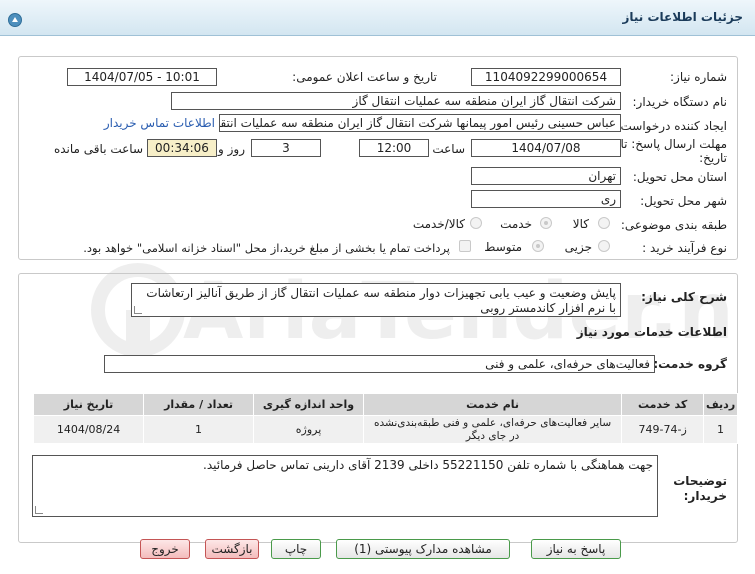 The width and height of the screenshot is (755, 574). I want to click on time-remaining-label: ساعت باقی مانده, so click(98, 149).